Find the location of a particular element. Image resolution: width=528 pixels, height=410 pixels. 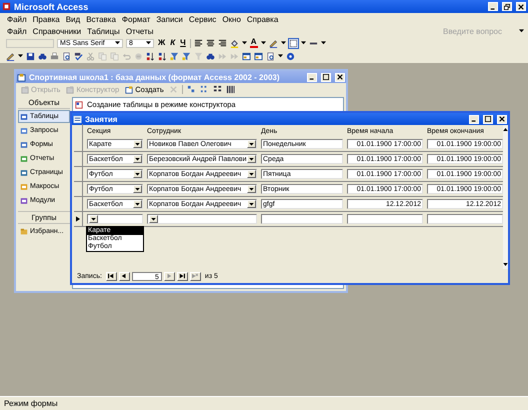

last-record-button is located at coordinates (182, 276).